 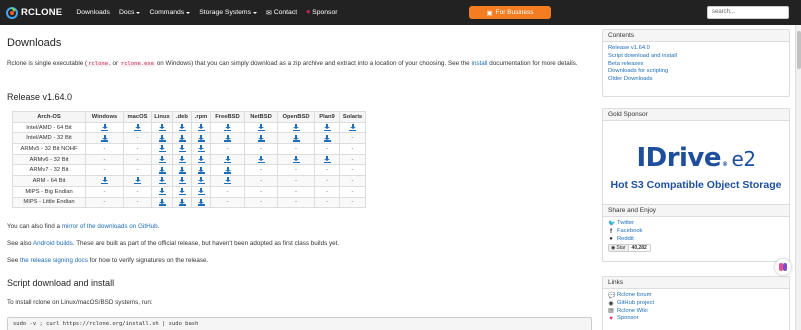 What do you see at coordinates (53, 243) in the screenshot?
I see `android-builds-link: Android builds` at bounding box center [53, 243].